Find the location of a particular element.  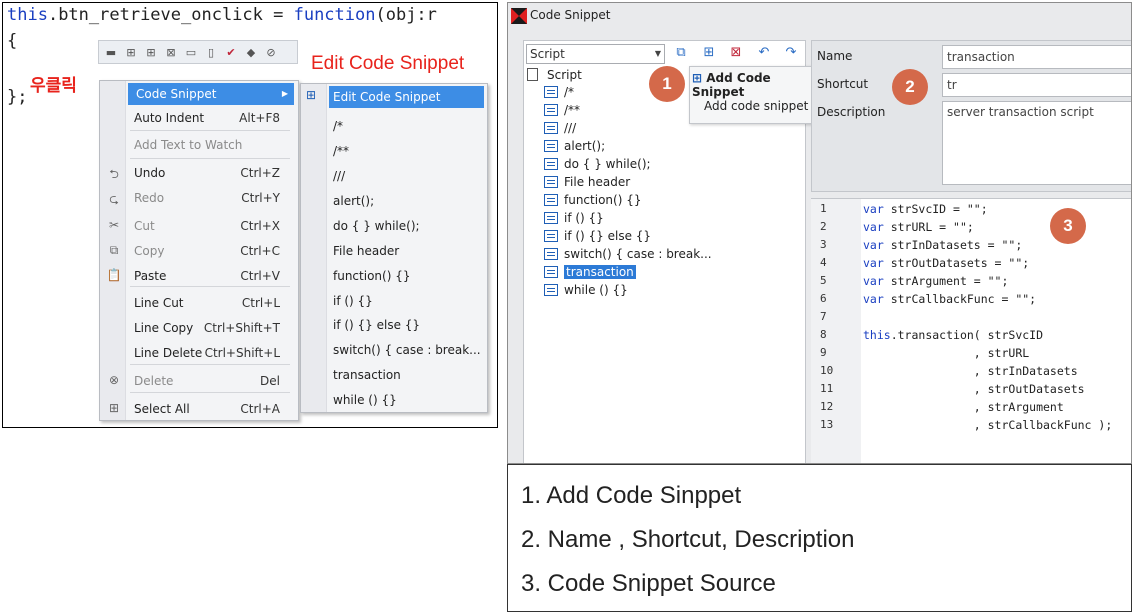

submenu-snippet-item: File header is located at coordinates (406, 251).